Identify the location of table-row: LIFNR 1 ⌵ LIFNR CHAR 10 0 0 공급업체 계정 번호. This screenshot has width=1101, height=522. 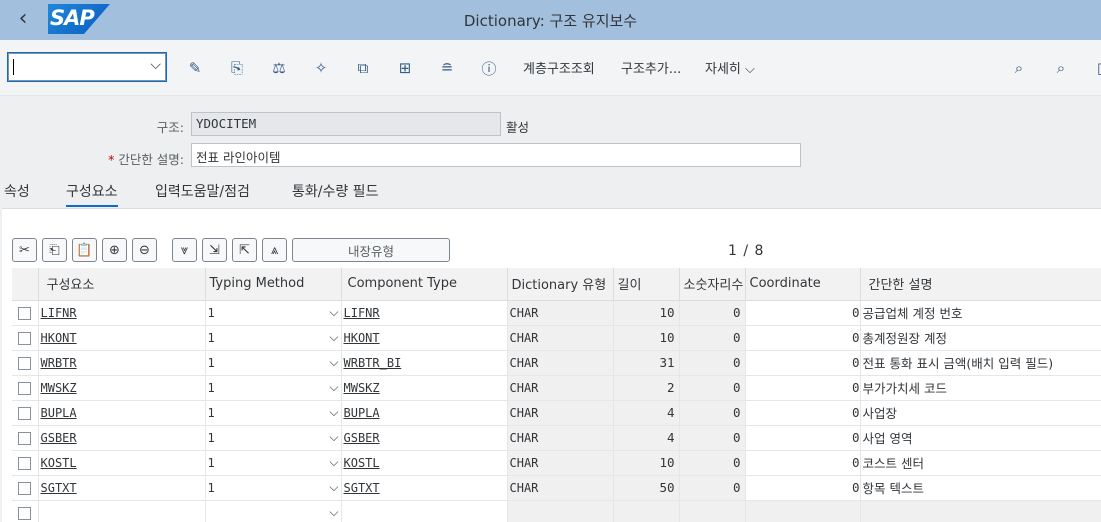
(556, 313).